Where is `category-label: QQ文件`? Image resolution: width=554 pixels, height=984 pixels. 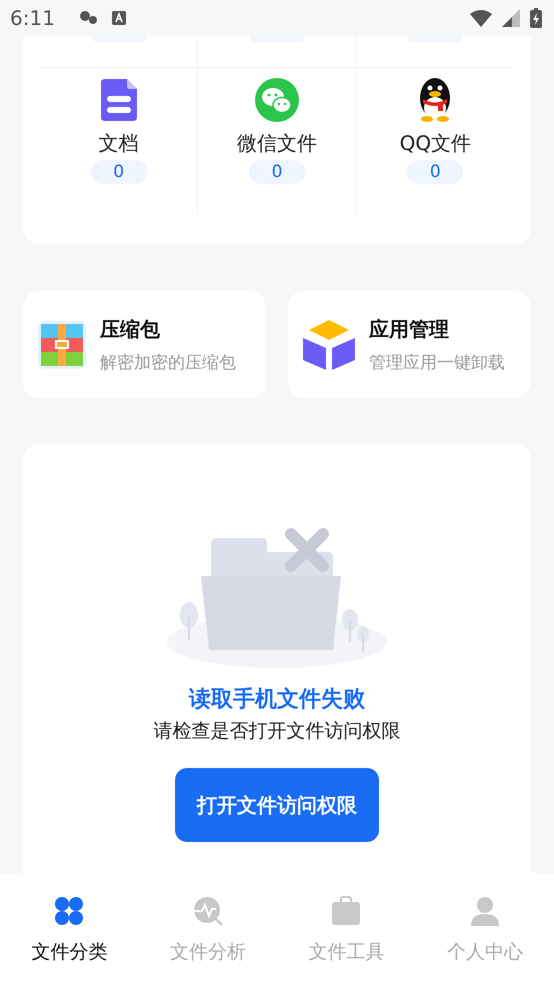
category-label: QQ文件 is located at coordinates (436, 143).